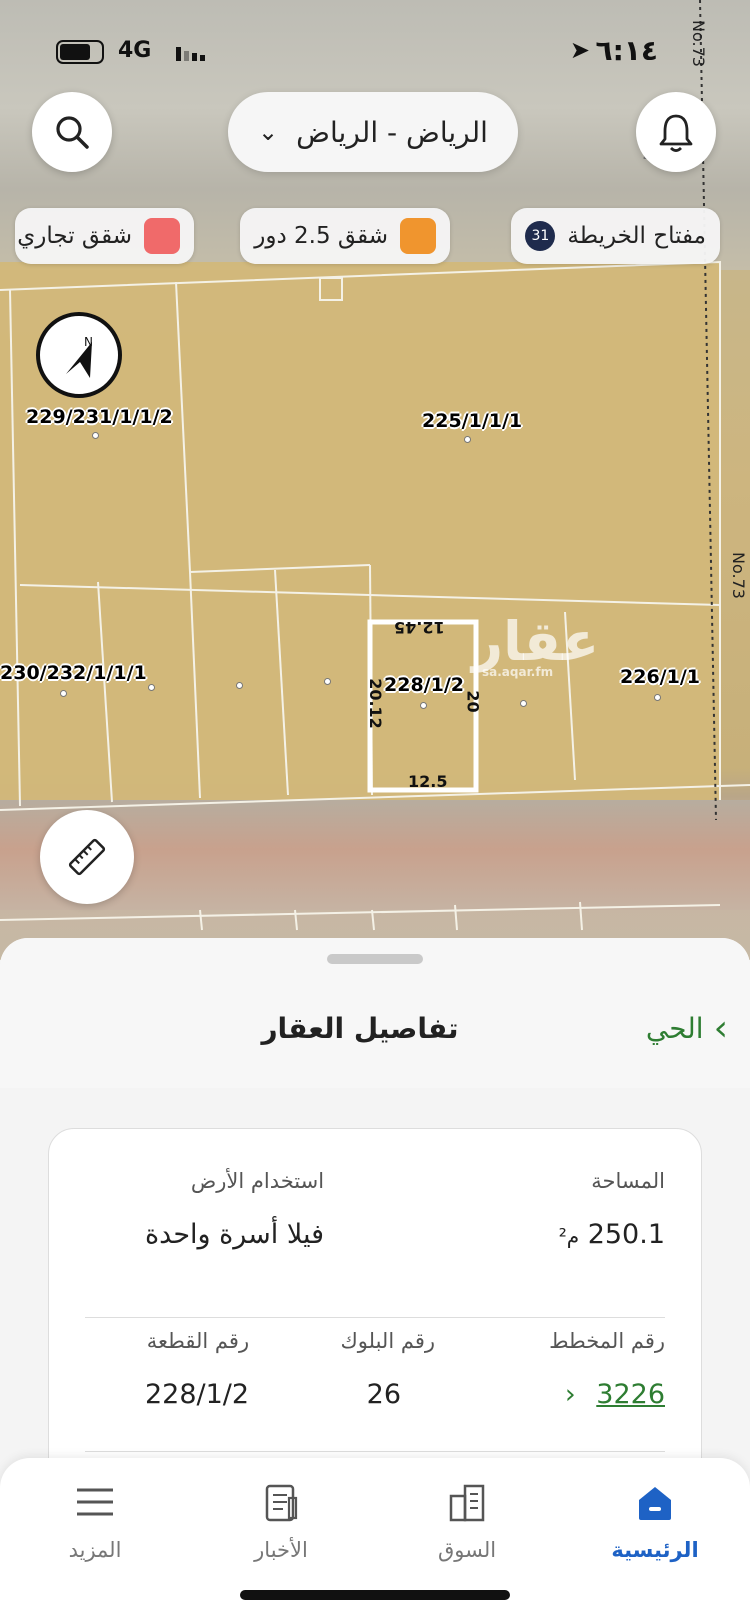 Image resolution: width=750 pixels, height=1621 pixels. Describe the element at coordinates (99, 417) in the screenshot. I see `plot-label: 229/231/1/1/2` at that location.